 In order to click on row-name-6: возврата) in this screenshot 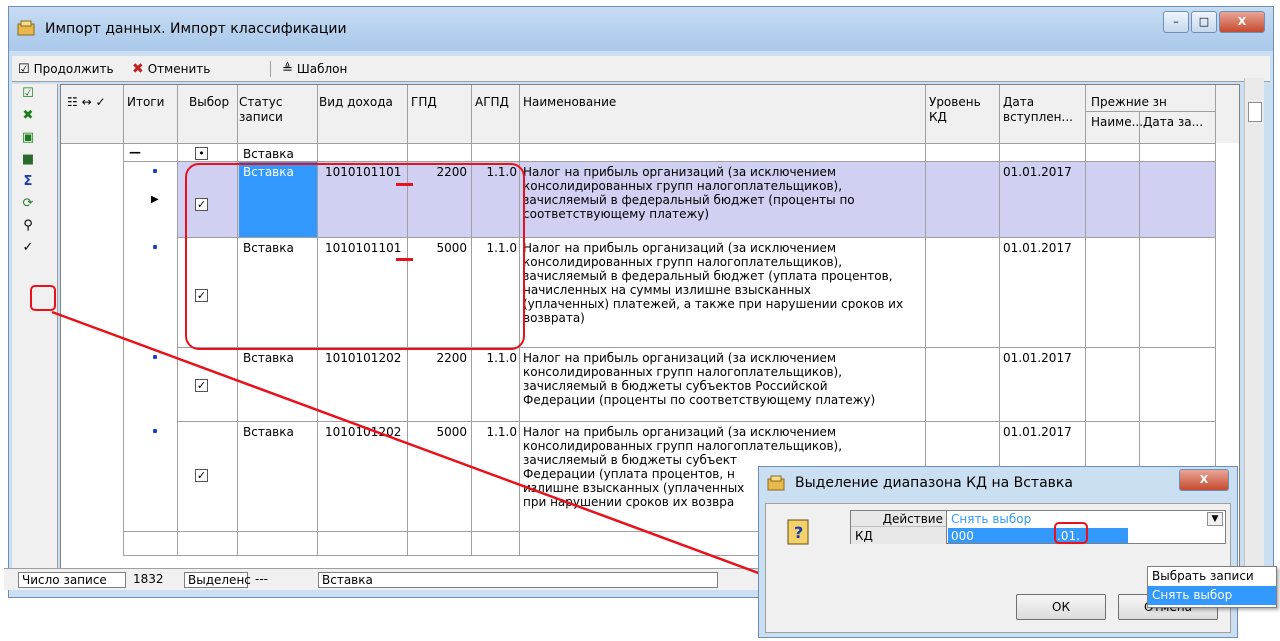, I will do `click(554, 318)`.